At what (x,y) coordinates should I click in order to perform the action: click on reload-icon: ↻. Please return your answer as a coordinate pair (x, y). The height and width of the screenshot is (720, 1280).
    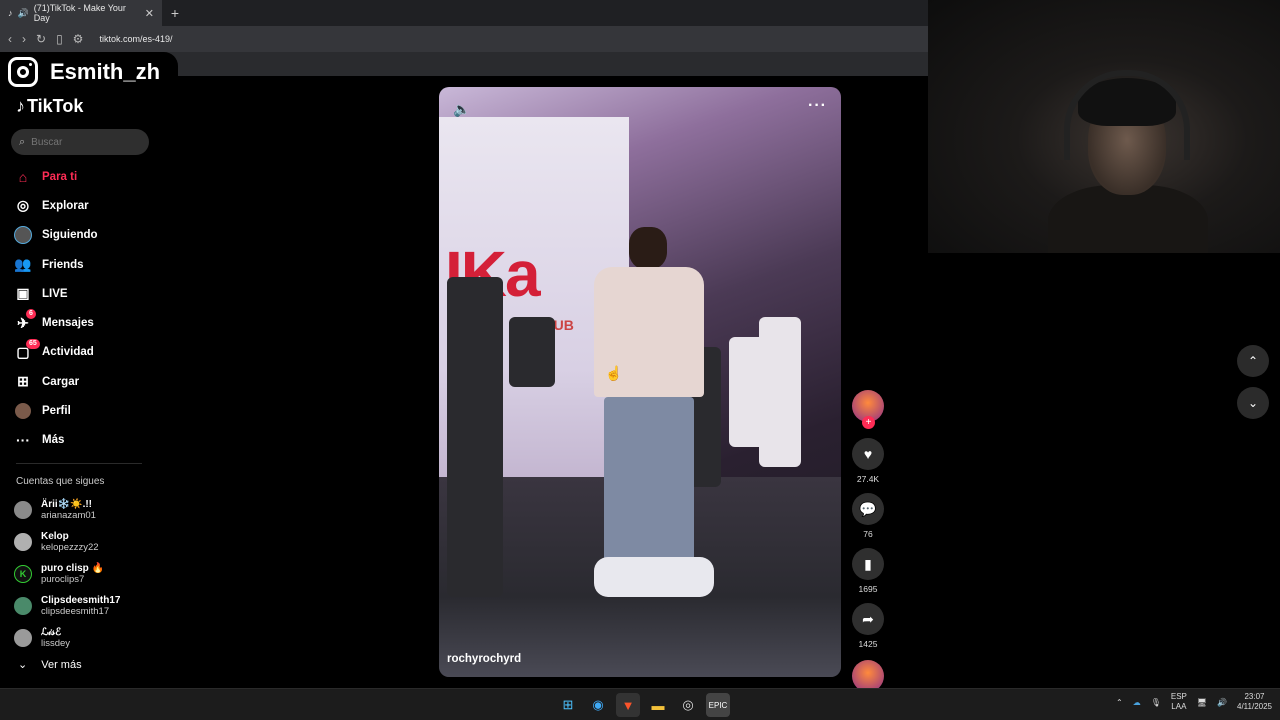
    Looking at the image, I should click on (41, 39).